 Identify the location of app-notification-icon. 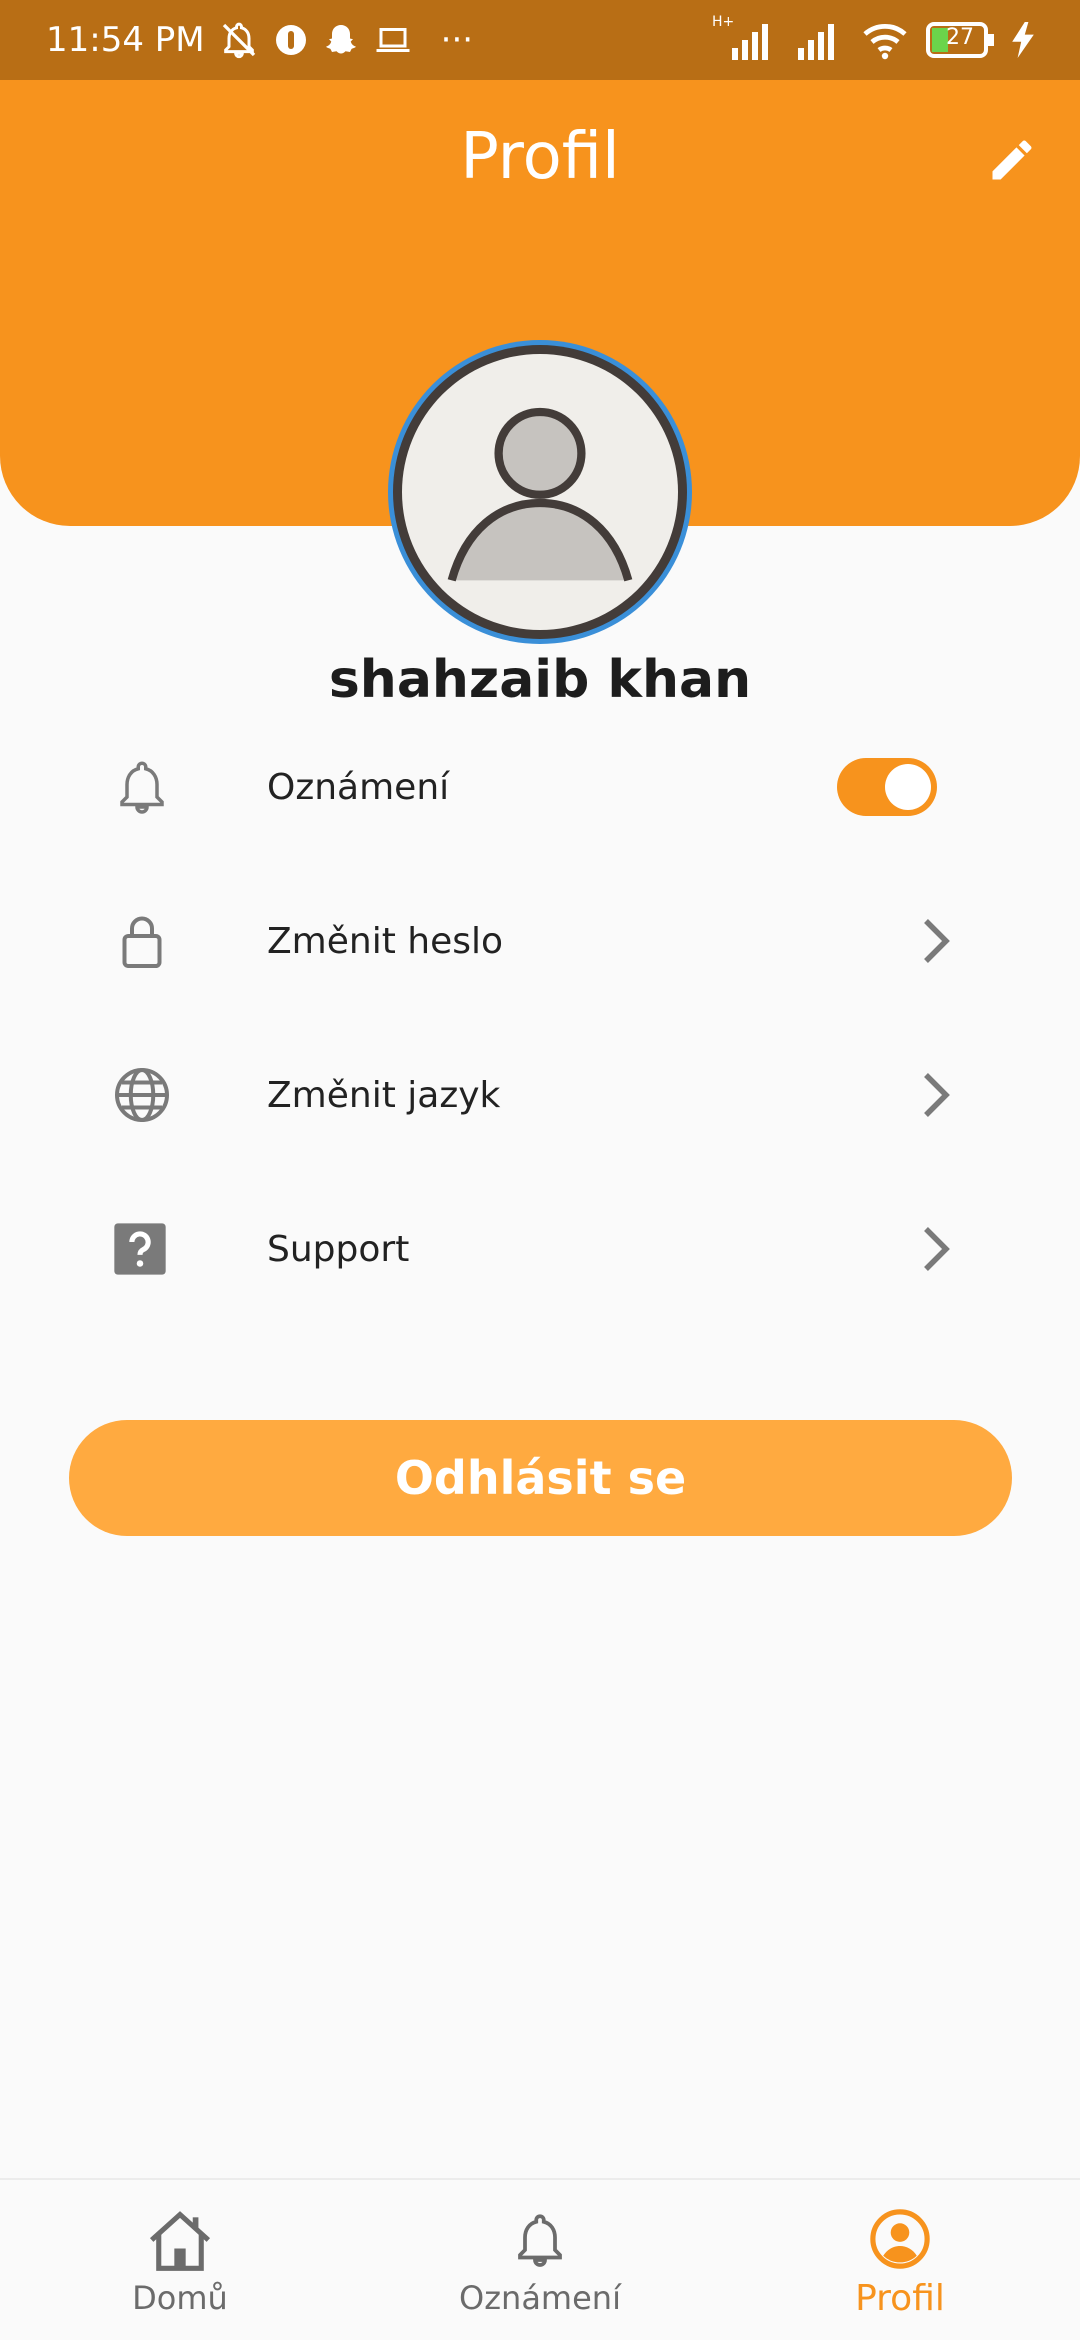
(291, 40).